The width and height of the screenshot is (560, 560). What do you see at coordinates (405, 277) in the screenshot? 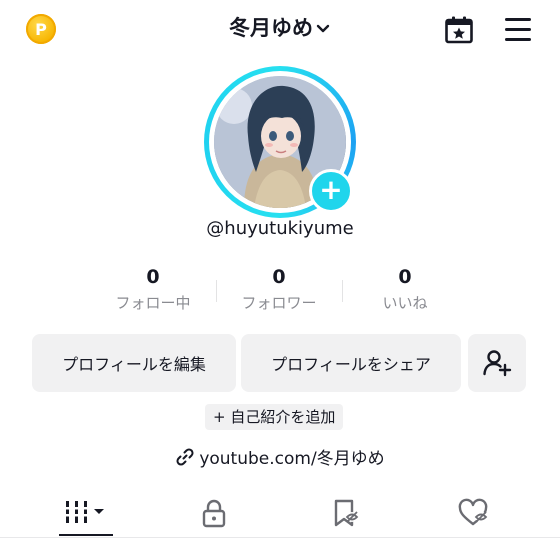
I see `likes-count: 0` at bounding box center [405, 277].